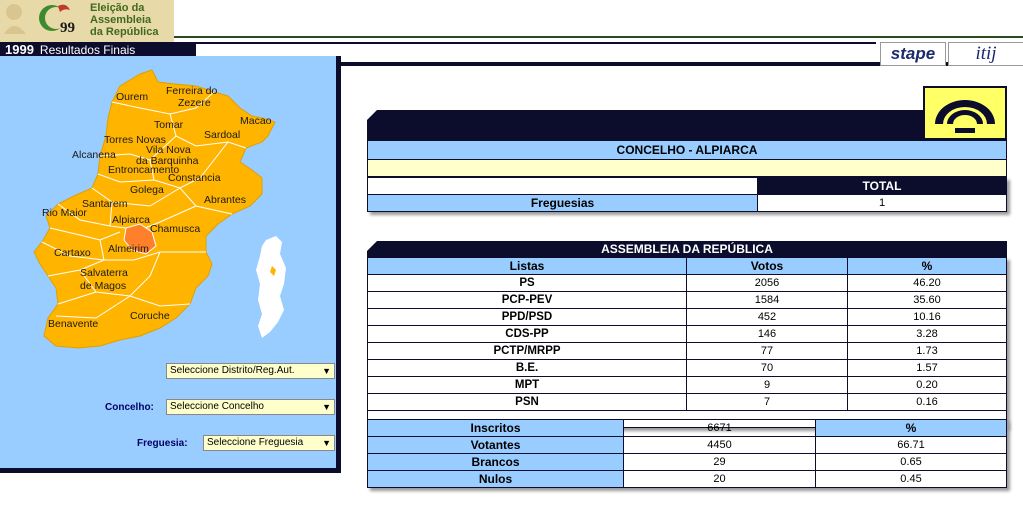  What do you see at coordinates (527, 334) in the screenshot?
I see `party-name: CDS-PP` at bounding box center [527, 334].